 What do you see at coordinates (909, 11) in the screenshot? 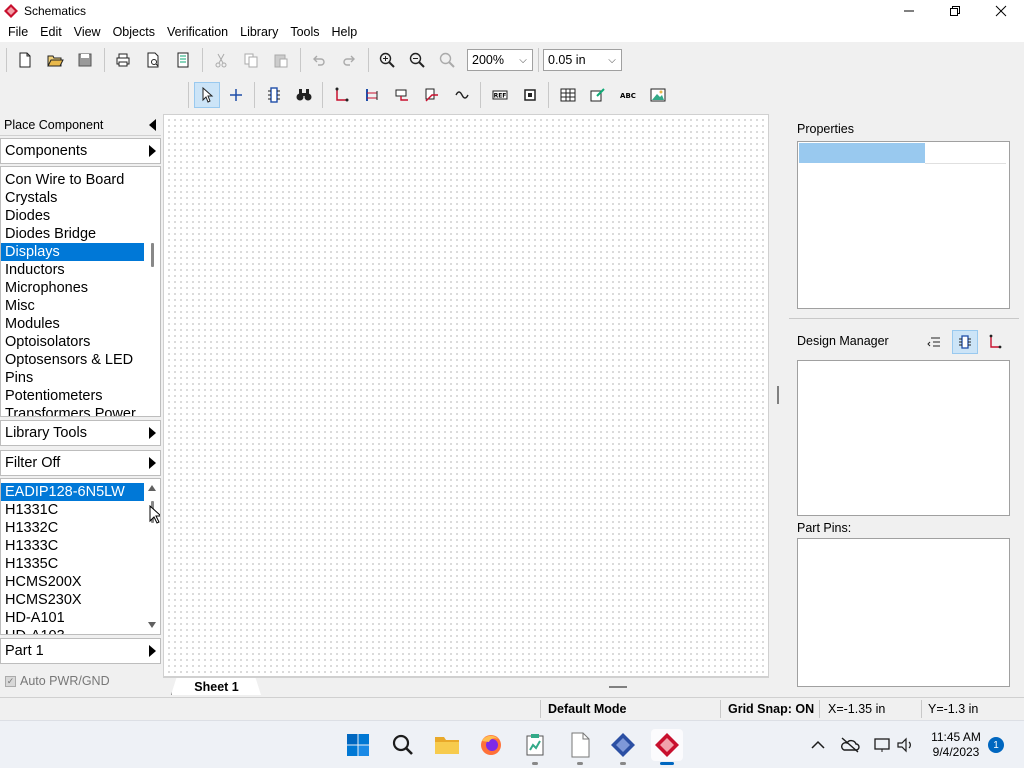
I see `minimize-button` at bounding box center [909, 11].